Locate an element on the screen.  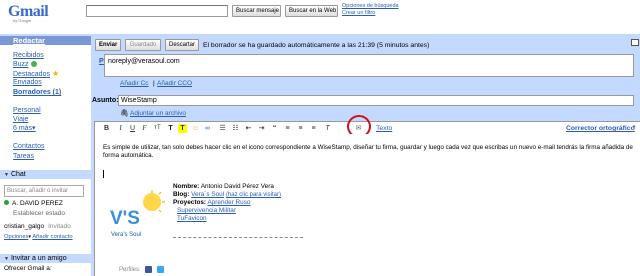
search-links: Opciones de búsqueda Crear un filtro is located at coordinates (370, 10).